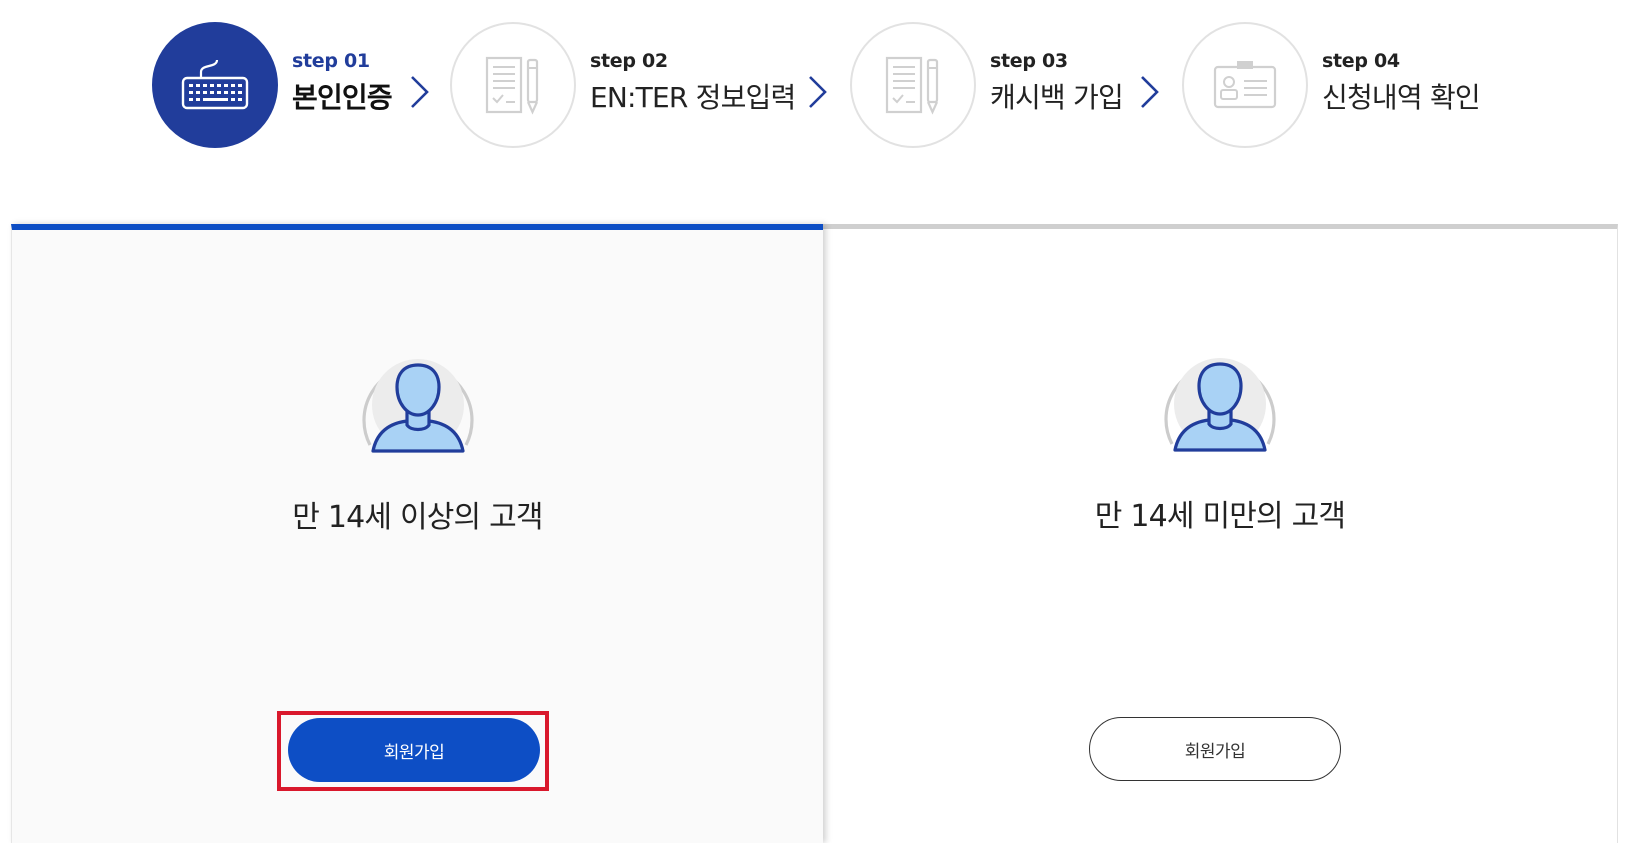 The image size is (1641, 843). I want to click on step-2-circle, so click(513, 85).